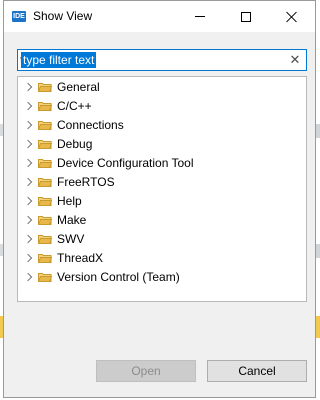 The height and width of the screenshot is (400, 320). What do you see at coordinates (162, 144) in the screenshot?
I see `tree-item-debug: Debug` at bounding box center [162, 144].